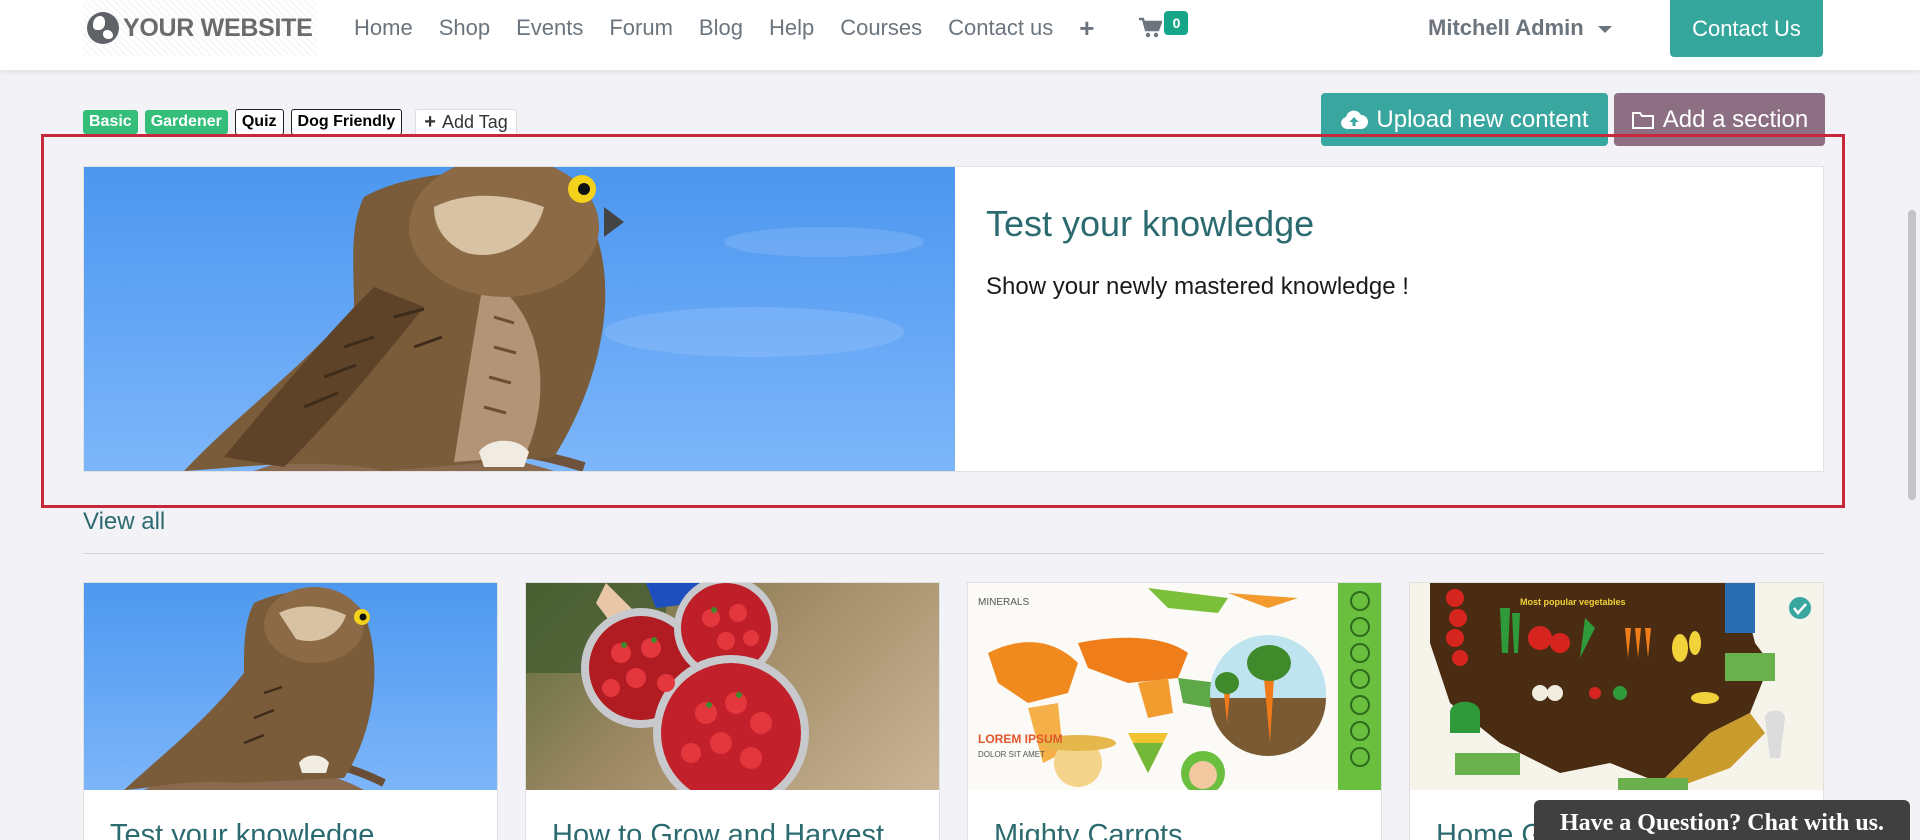 This screenshot has height=840, width=1920. Describe the element at coordinates (1912, 355) in the screenshot. I see `page-scrollbar` at that location.